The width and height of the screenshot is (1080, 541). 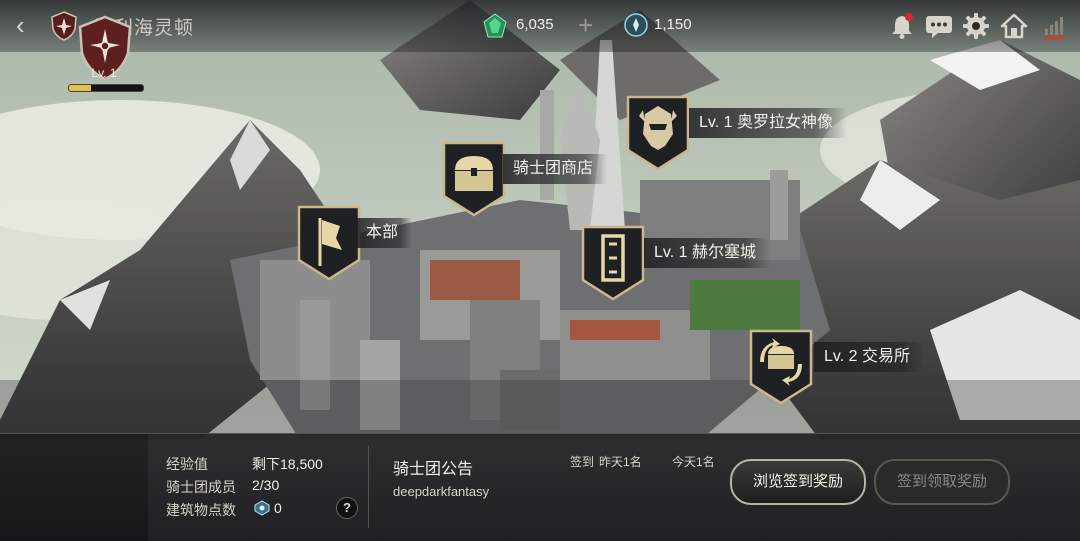 What do you see at coordinates (262, 508) in the screenshot?
I see `building-point-icon` at bounding box center [262, 508].